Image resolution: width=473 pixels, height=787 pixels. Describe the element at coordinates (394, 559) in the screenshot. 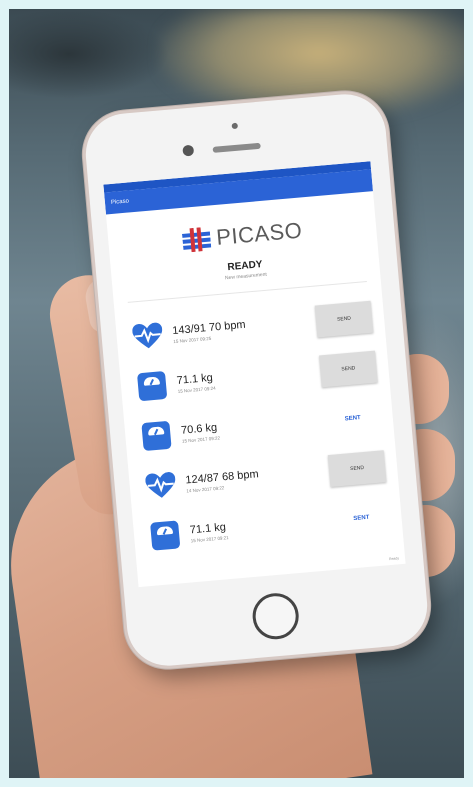

I see `footer-text: Ready` at that location.